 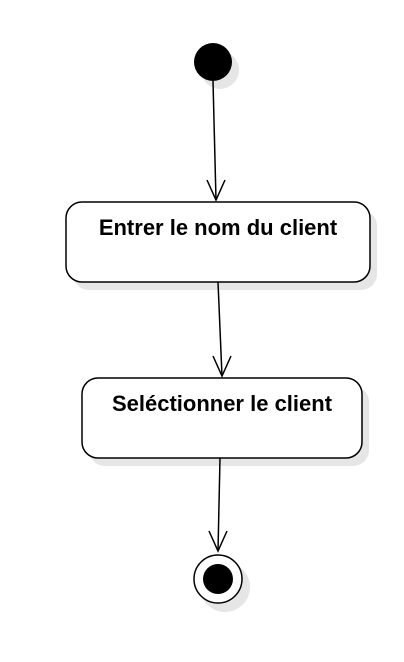 I want to click on edge-entrer-to-selectionner, so click(x=222, y=329).